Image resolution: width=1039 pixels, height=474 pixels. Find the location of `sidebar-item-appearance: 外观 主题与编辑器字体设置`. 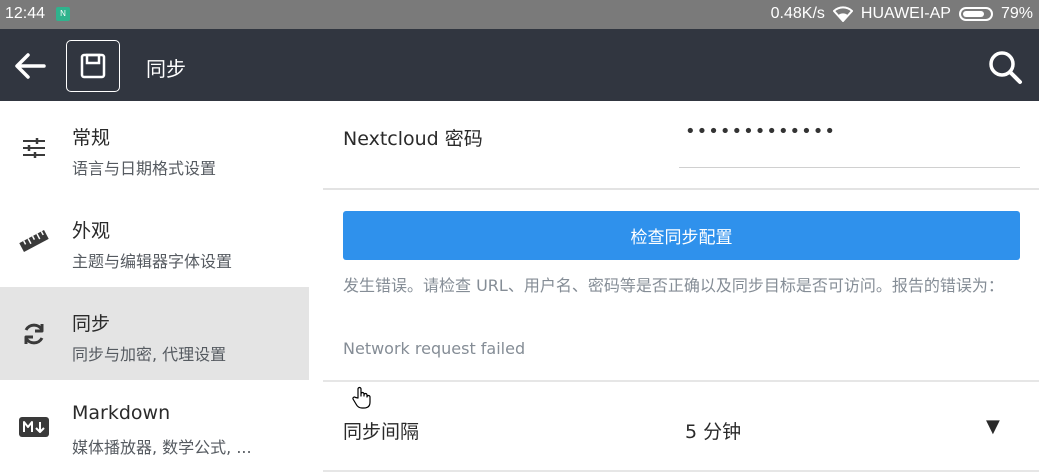

sidebar-item-appearance: 外观 主题与编辑器字体设置 is located at coordinates (154, 240).